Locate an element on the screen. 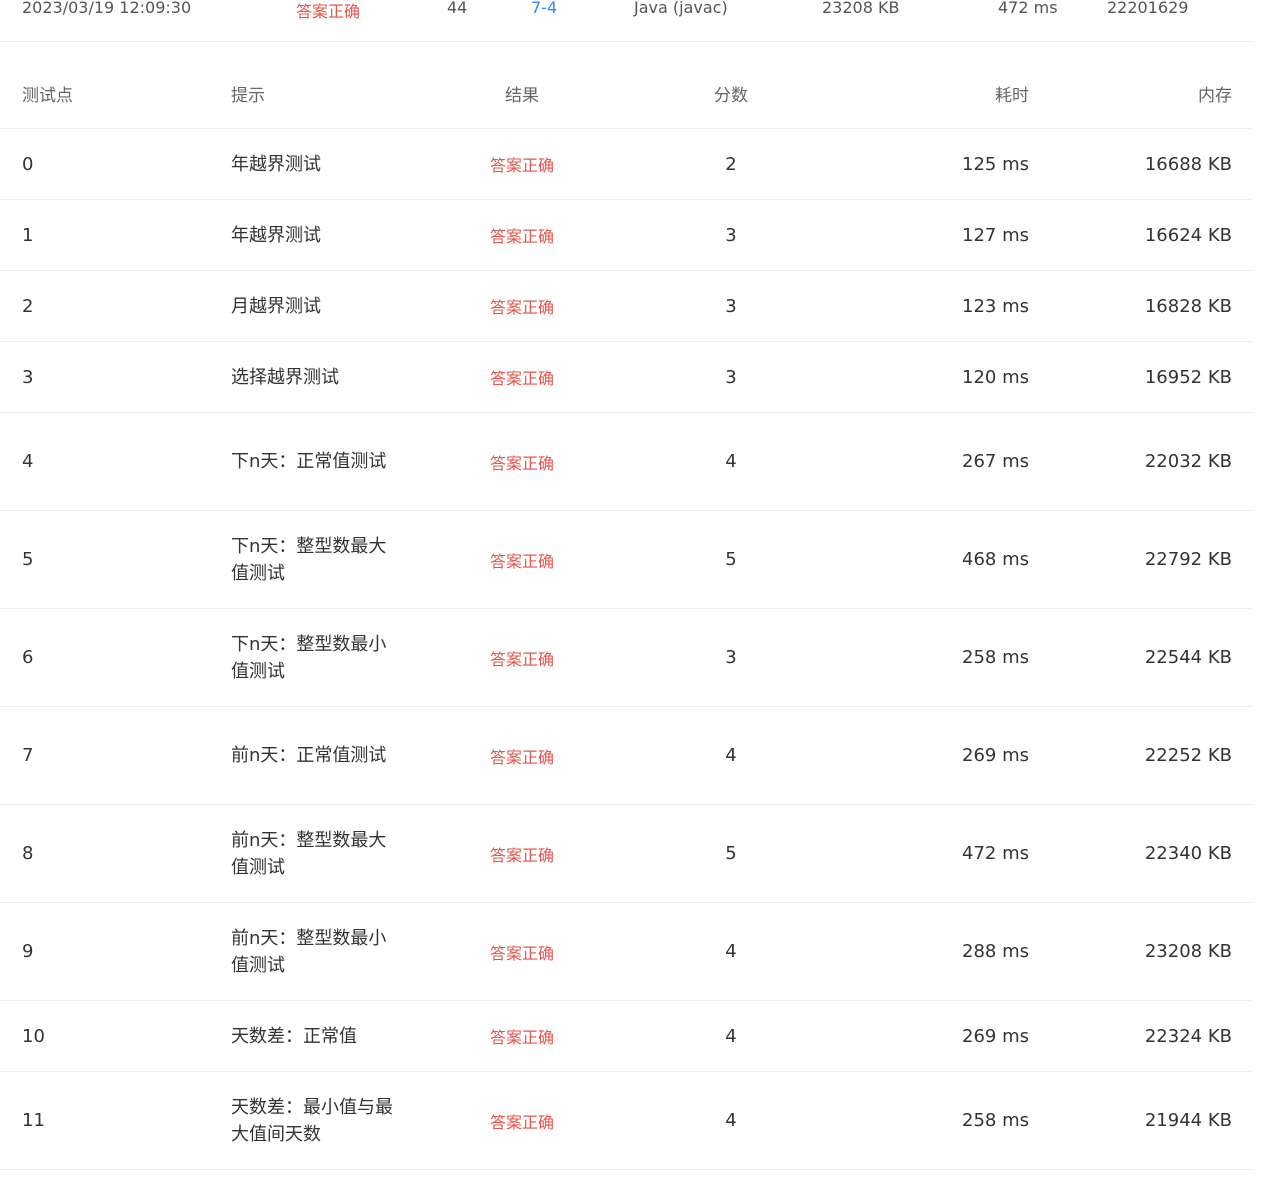 Image resolution: width=1263 pixels, height=1192 pixels. table-row: 1 年越界测试 答案正确 3 127 ms 16624 KB is located at coordinates (626, 235).